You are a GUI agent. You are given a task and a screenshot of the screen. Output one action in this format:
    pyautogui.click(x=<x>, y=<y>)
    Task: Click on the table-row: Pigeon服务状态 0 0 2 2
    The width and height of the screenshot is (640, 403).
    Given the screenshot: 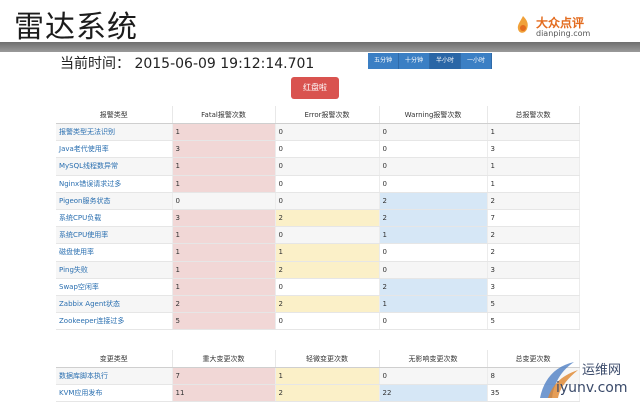 What is the action you would take?
    pyautogui.click(x=318, y=201)
    